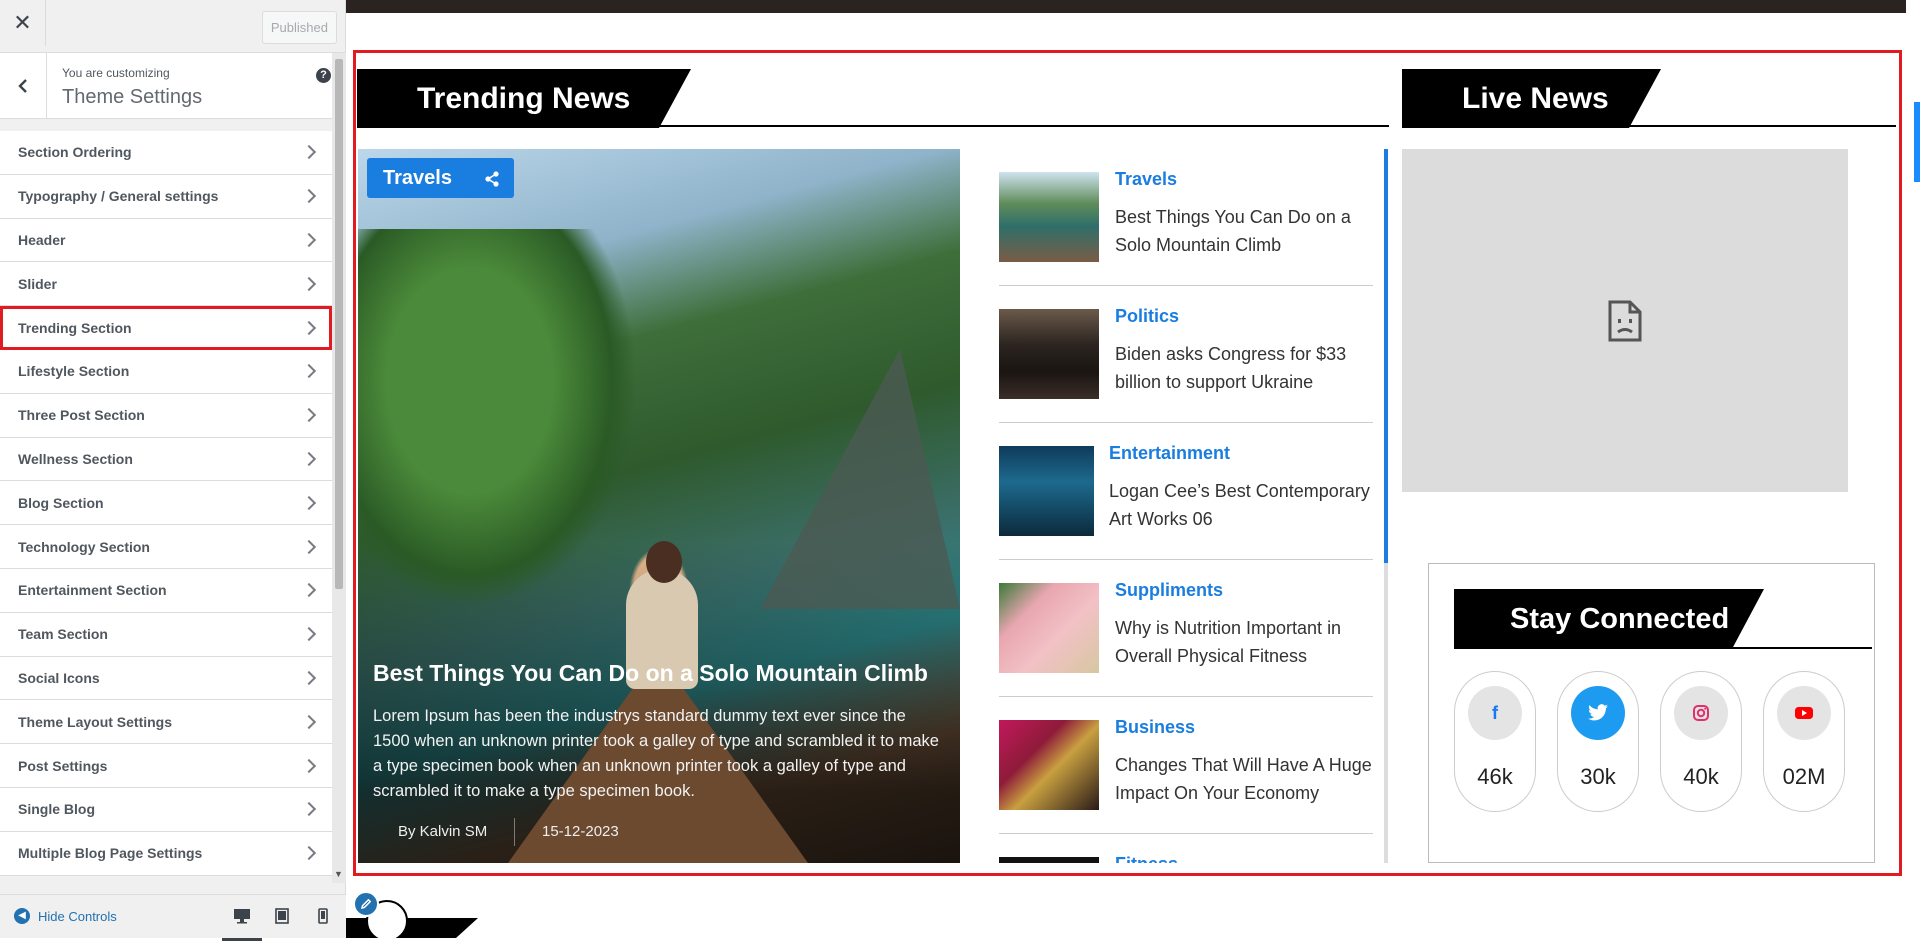 Image resolution: width=1920 pixels, height=941 pixels. What do you see at coordinates (22, 916) in the screenshot?
I see `collapse-icon: ◀` at bounding box center [22, 916].